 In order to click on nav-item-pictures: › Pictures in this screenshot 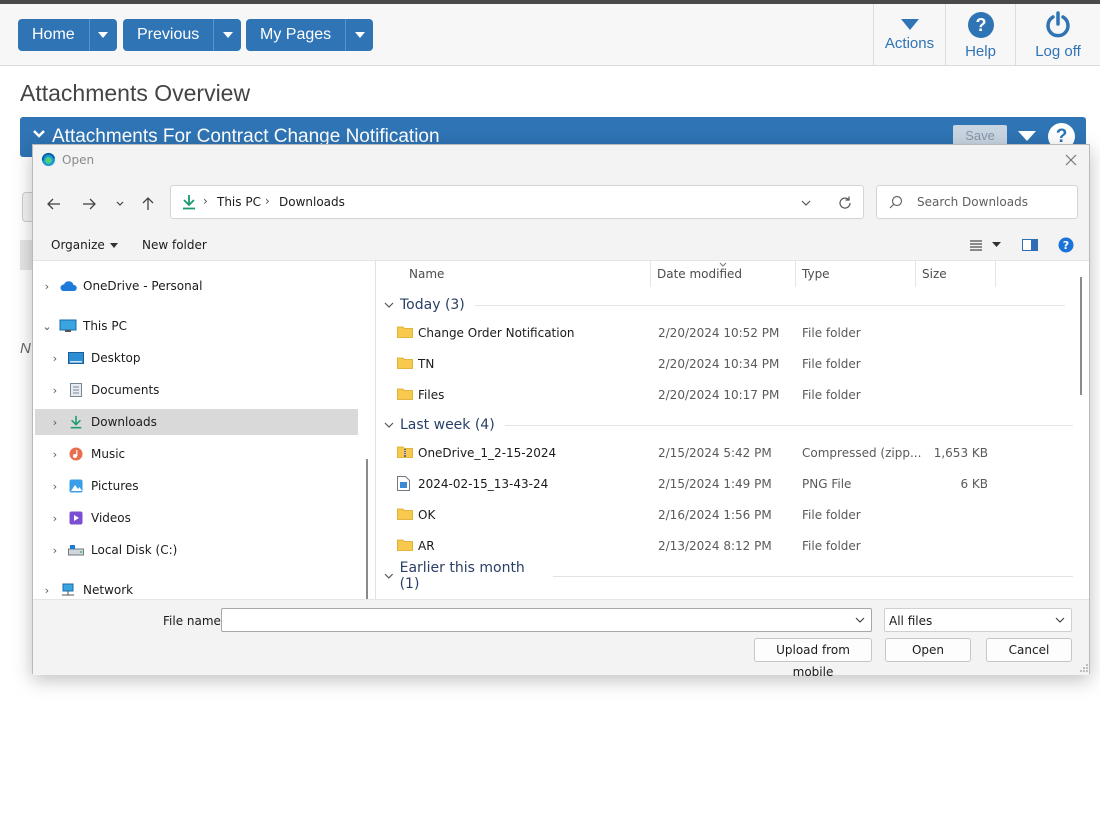, I will do `click(196, 486)`.